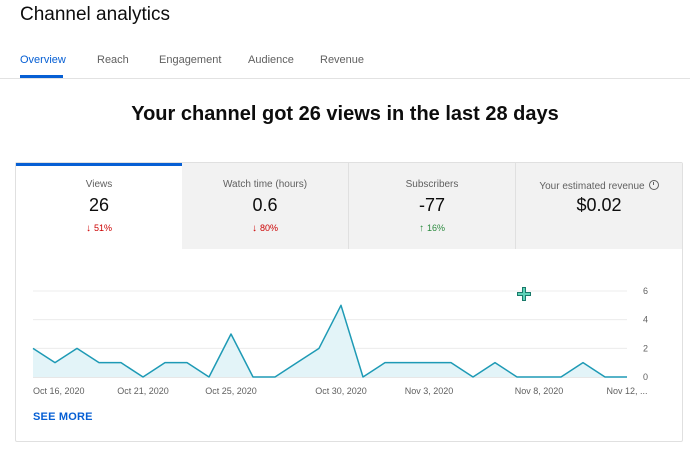  Describe the element at coordinates (63, 417) in the screenshot. I see `see-more-link: SEE MORE` at that location.